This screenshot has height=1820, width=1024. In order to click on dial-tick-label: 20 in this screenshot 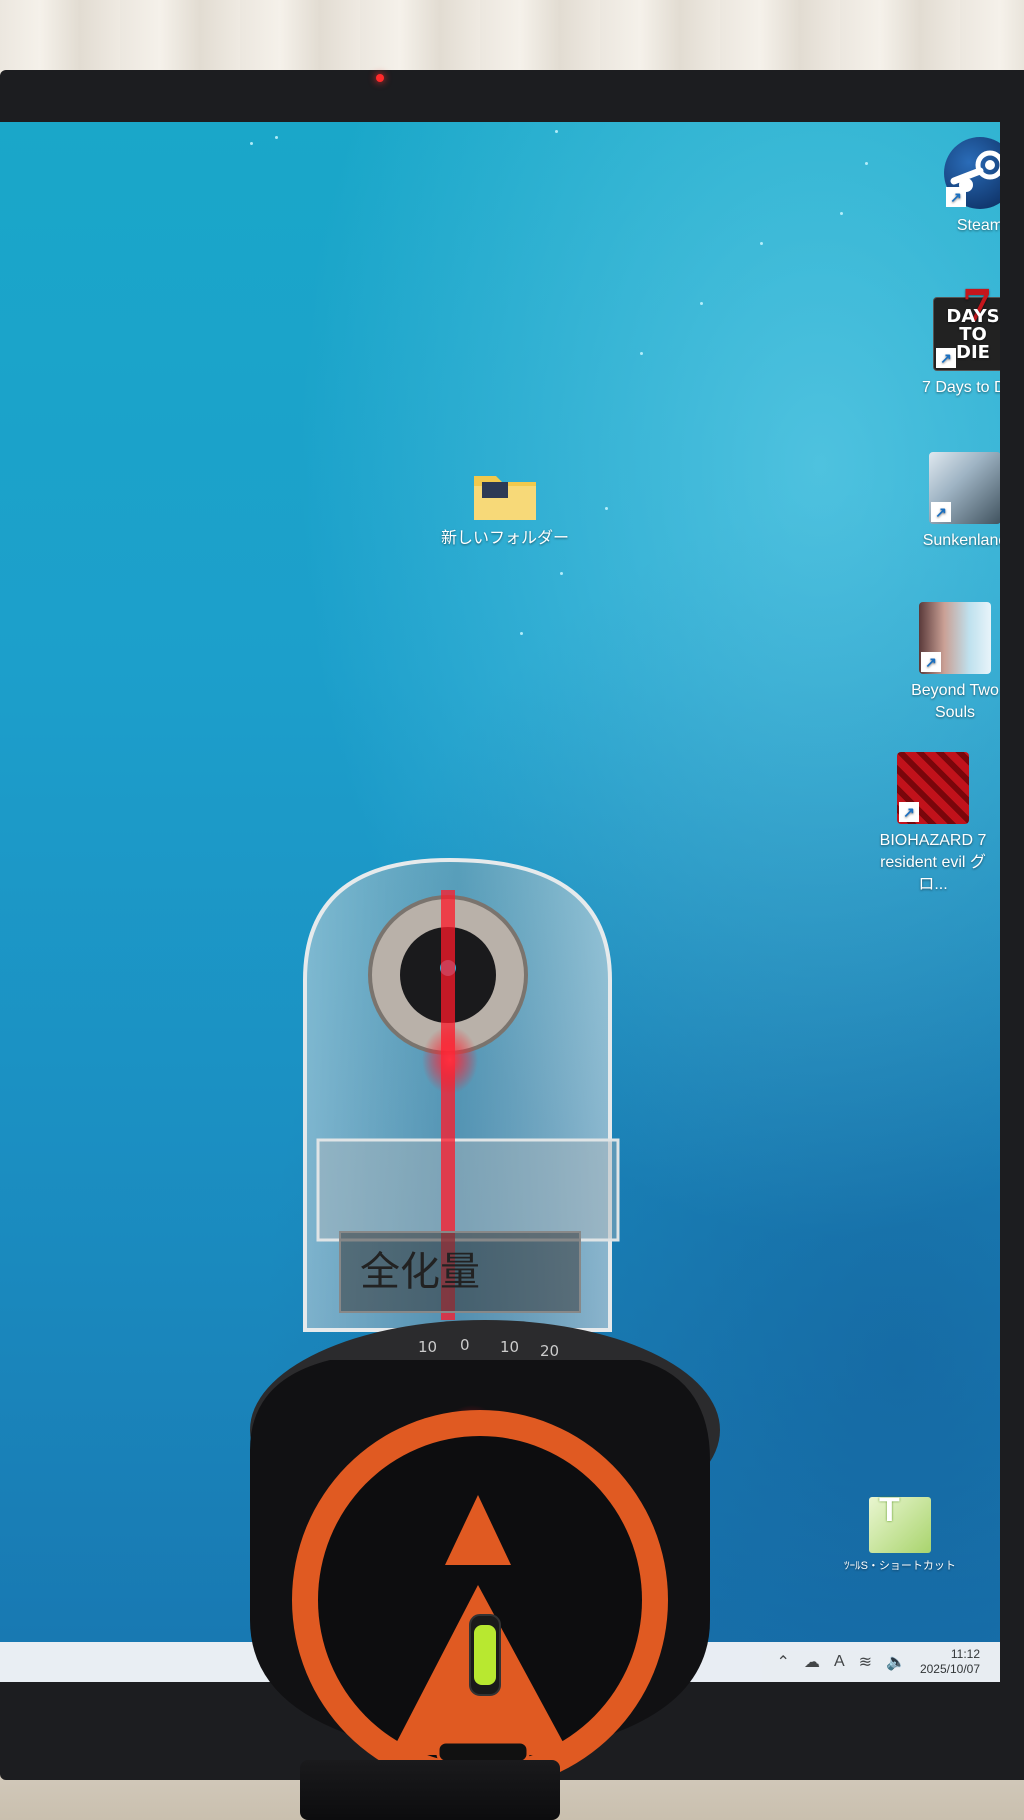, I will do `click(549, 1351)`.